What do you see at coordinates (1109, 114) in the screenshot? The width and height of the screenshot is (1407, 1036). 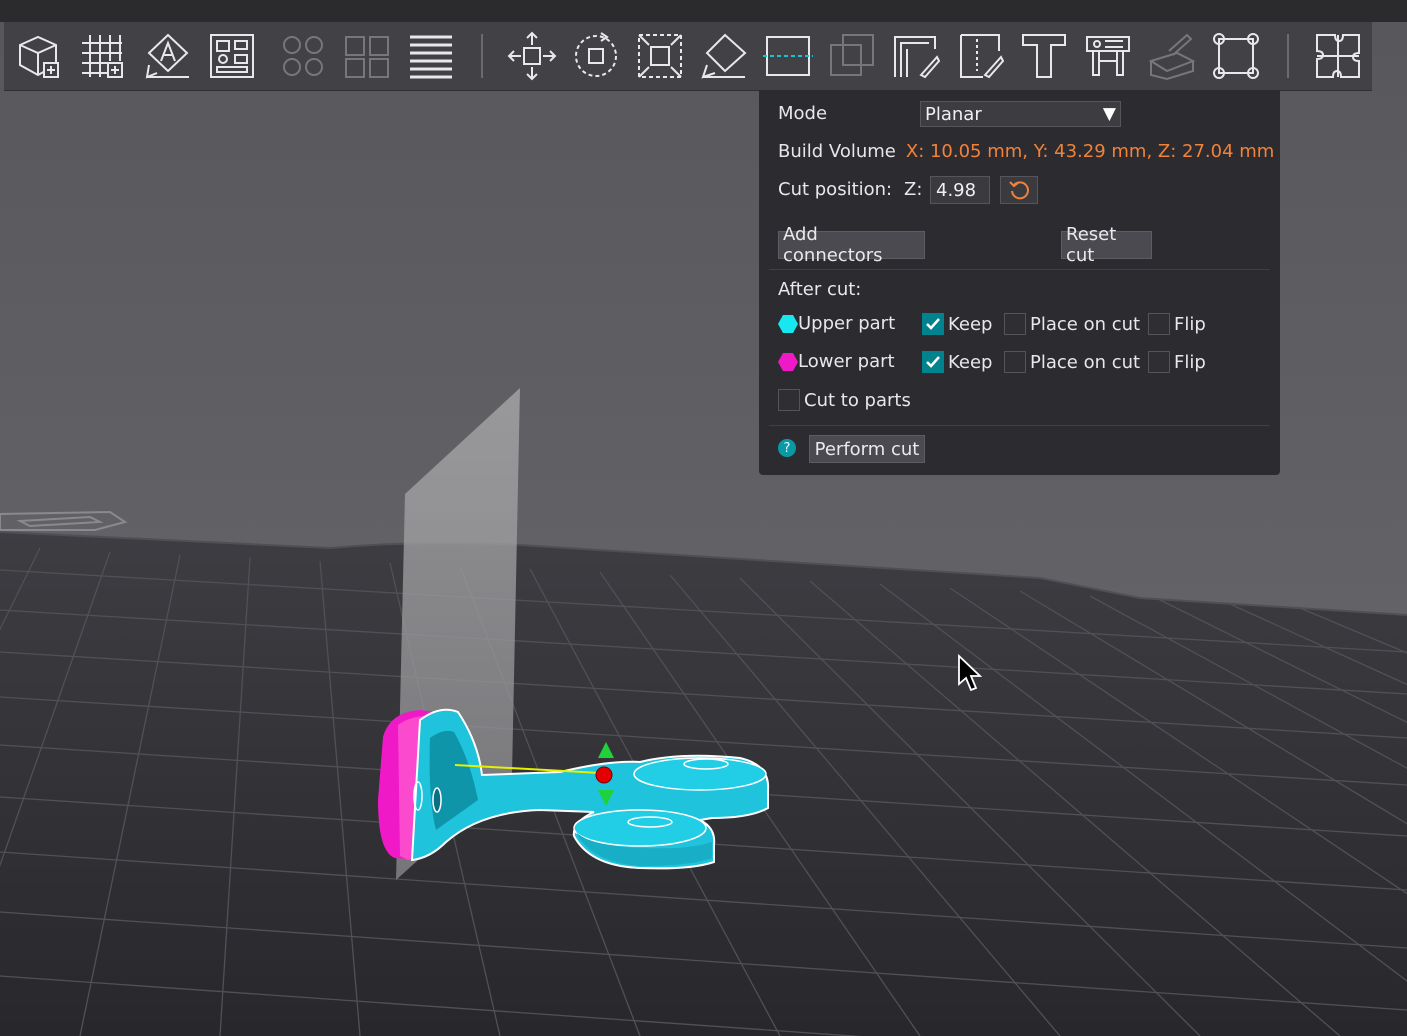 I see `dropdown-arrow-icon: ▼` at bounding box center [1109, 114].